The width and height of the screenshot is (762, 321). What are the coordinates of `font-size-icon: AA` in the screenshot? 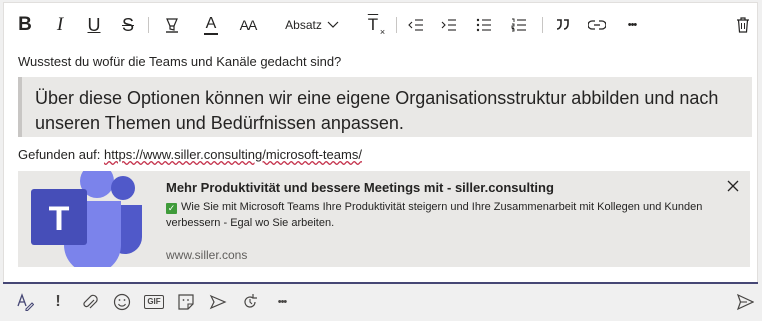 It's located at (248, 25).